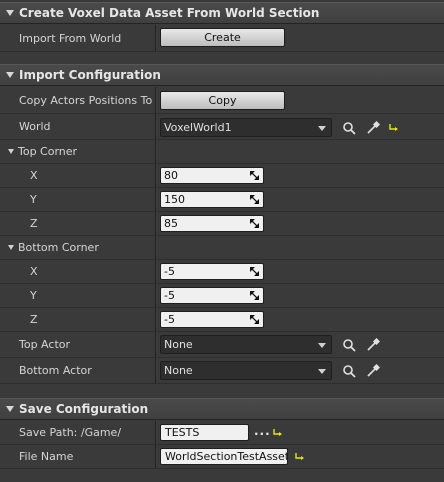 This screenshot has width=444, height=482. Describe the element at coordinates (222, 409) in the screenshot. I see `section-header-save: Save Configuration` at that location.